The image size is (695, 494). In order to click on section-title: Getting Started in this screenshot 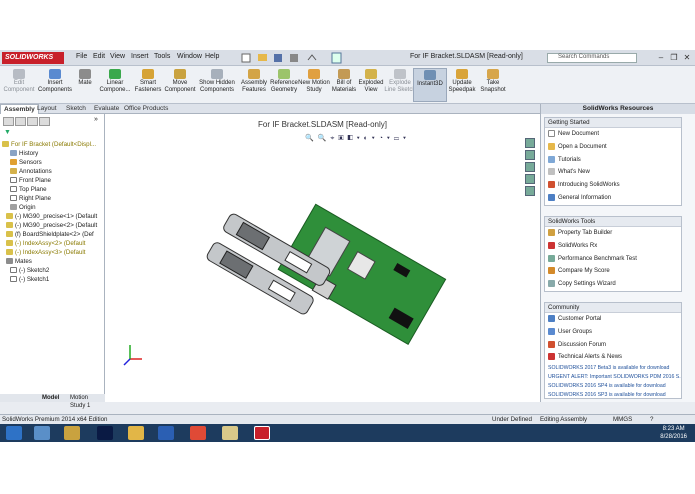, I will do `click(613, 123)`.